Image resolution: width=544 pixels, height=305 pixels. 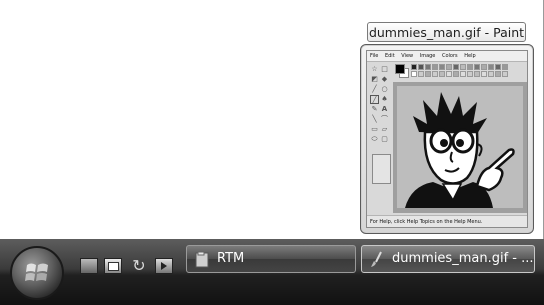 I want to click on brush-icon: ♠, so click(x=384, y=99).